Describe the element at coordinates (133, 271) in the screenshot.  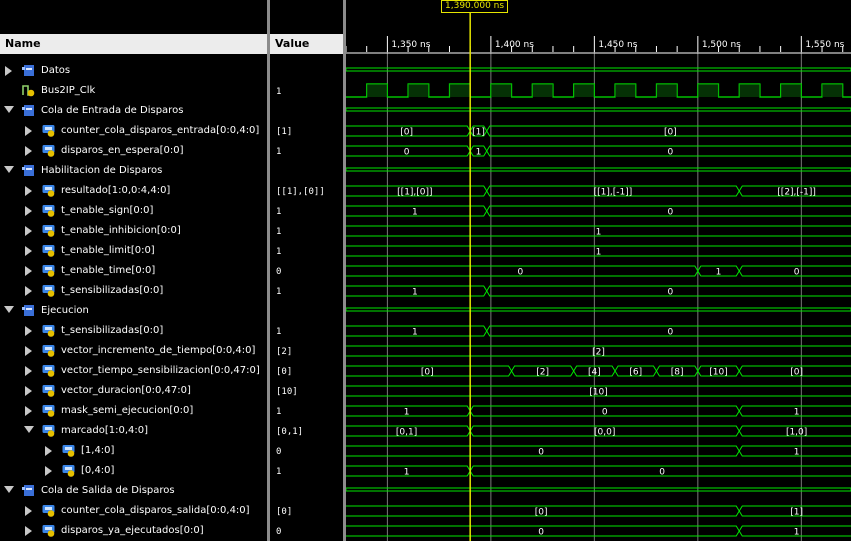
I see `signal-row-t-enable-time-0-0: t_enable_time[0:0]` at that location.